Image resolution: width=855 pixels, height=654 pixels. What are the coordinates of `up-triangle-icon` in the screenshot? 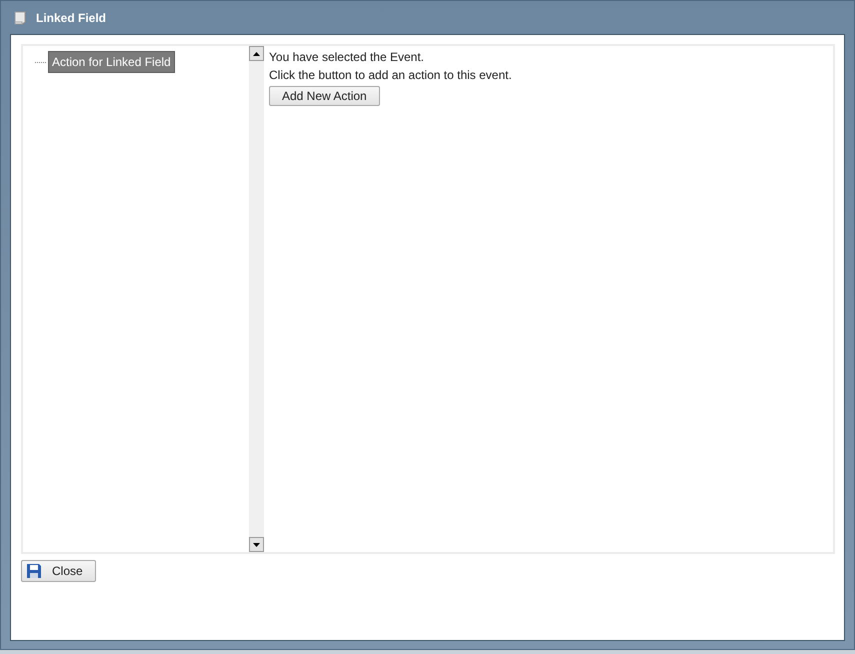 It's located at (256, 54).